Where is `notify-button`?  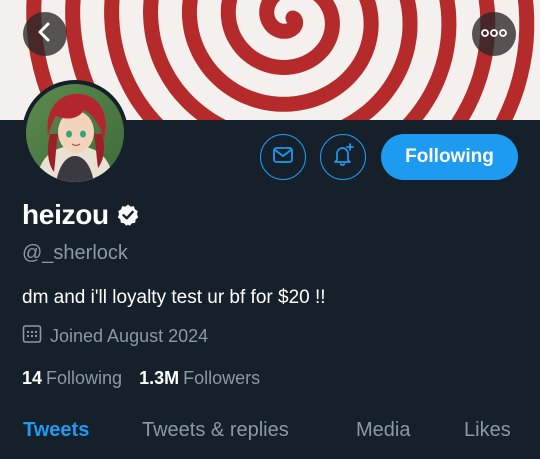
notify-button is located at coordinates (343, 157).